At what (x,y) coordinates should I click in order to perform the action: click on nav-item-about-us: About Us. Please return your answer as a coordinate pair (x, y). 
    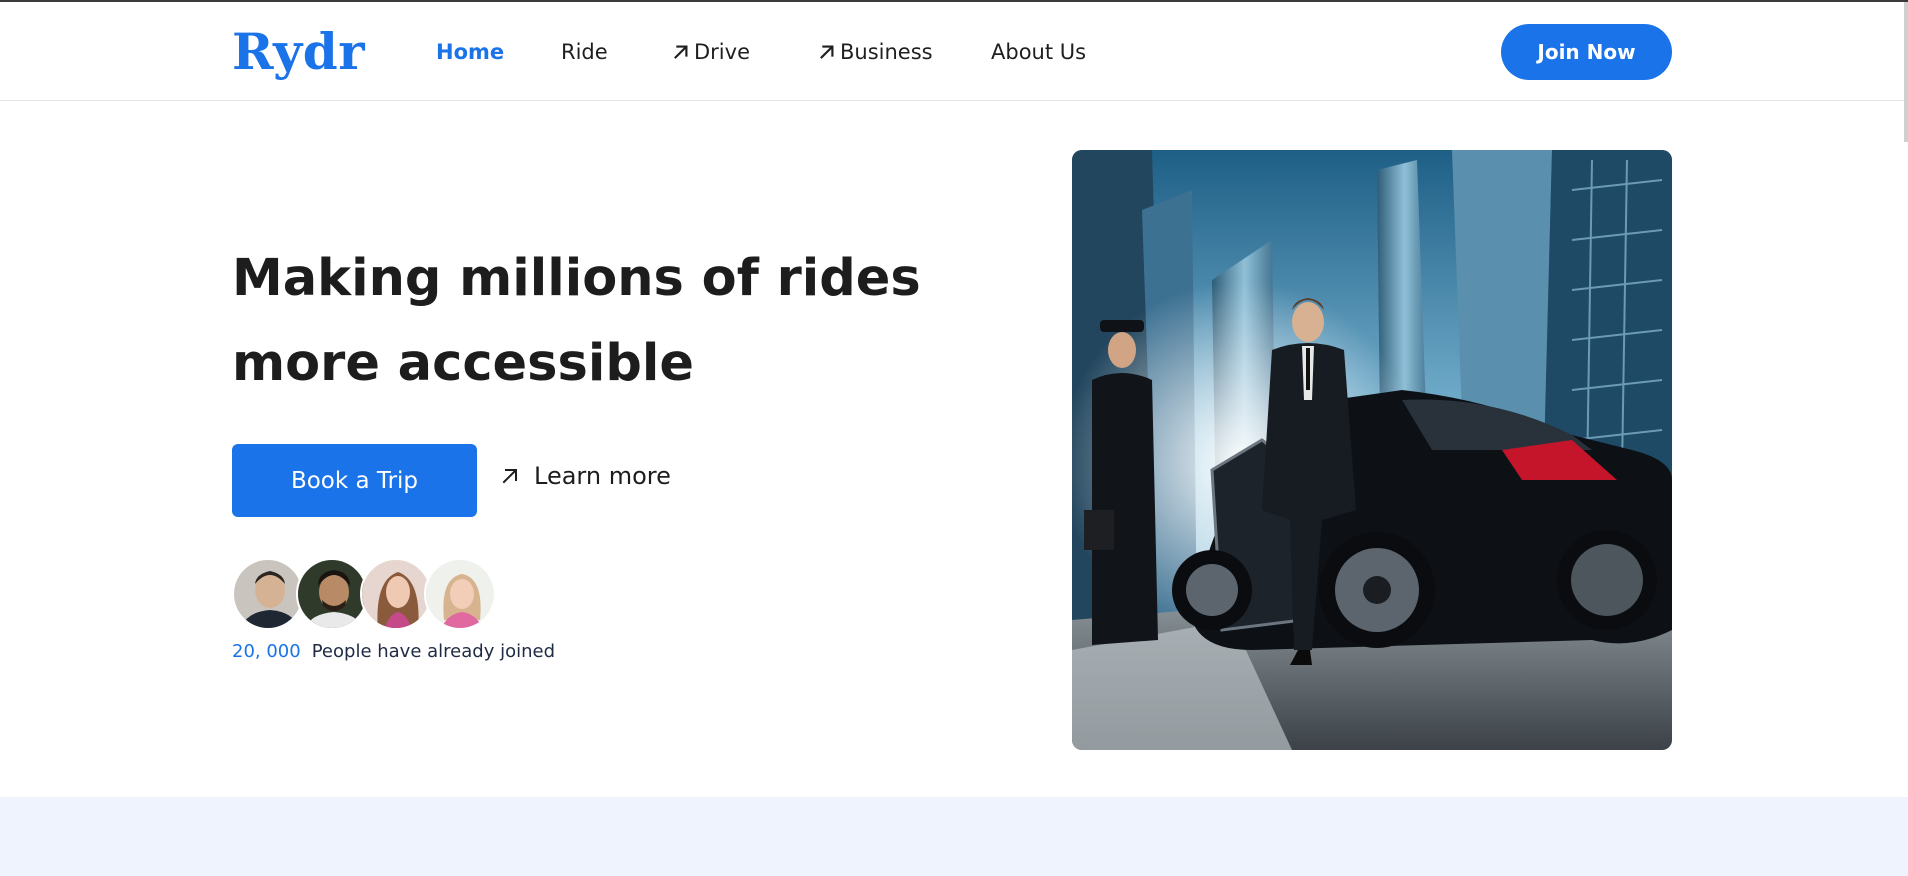
    Looking at the image, I should click on (1038, 52).